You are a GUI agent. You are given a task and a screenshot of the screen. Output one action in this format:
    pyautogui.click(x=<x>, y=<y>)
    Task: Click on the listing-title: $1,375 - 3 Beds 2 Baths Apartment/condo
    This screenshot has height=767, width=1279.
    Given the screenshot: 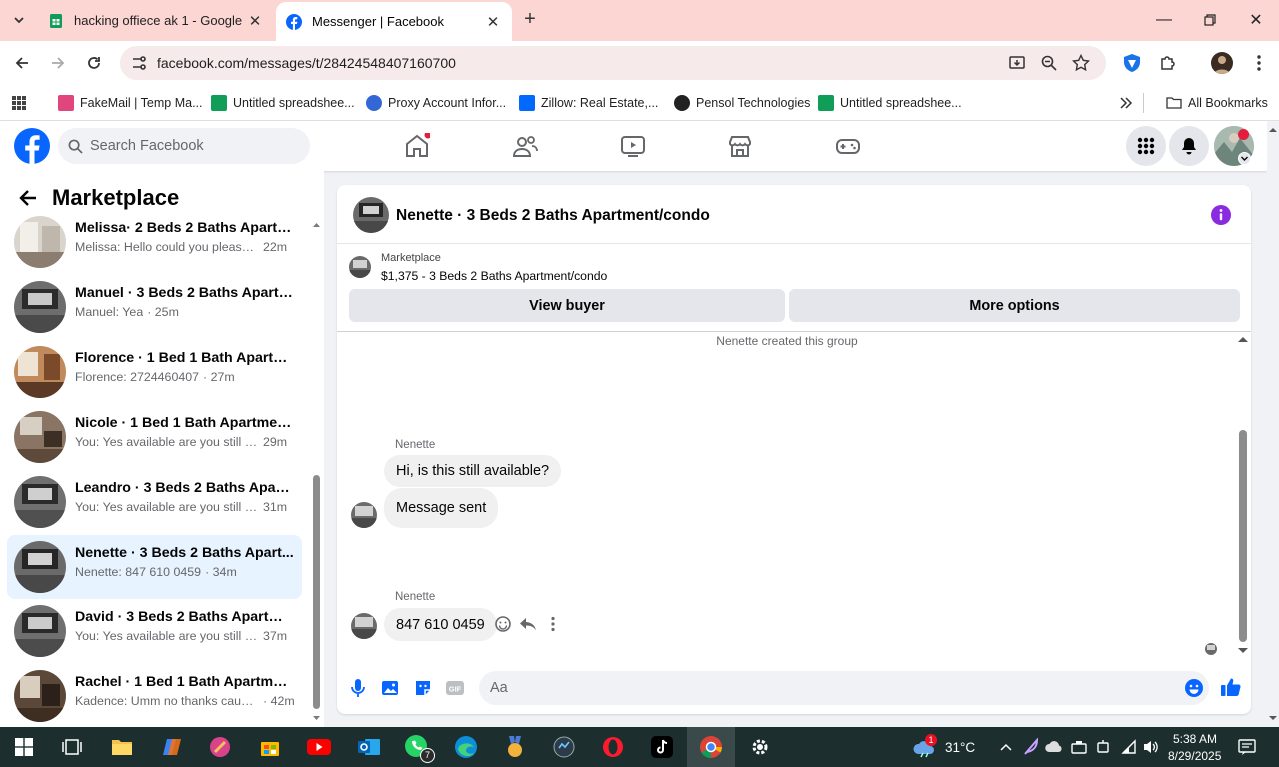 What is the action you would take?
    pyautogui.click(x=494, y=276)
    